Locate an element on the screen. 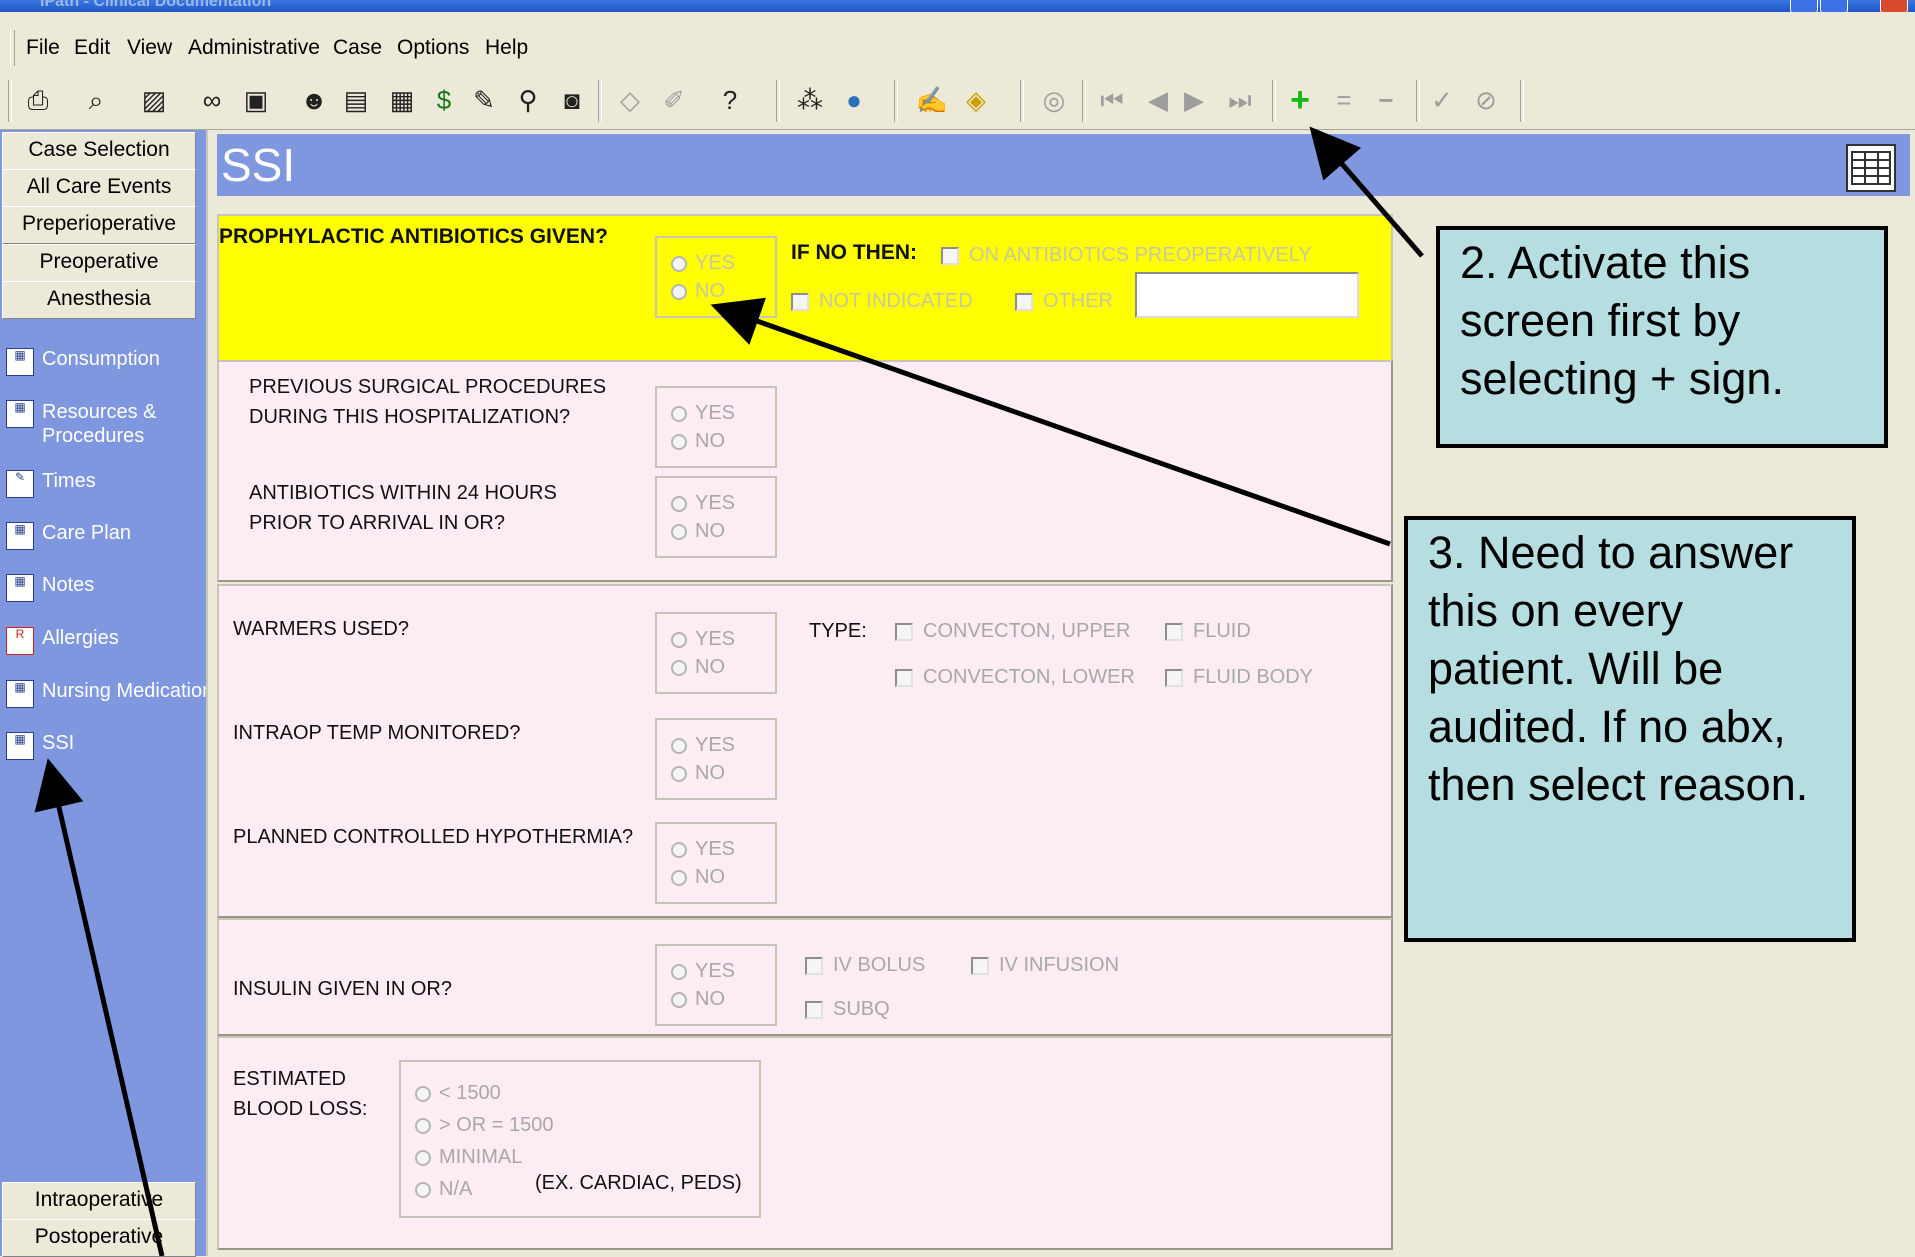  menu-view: View is located at coordinates (149, 48).